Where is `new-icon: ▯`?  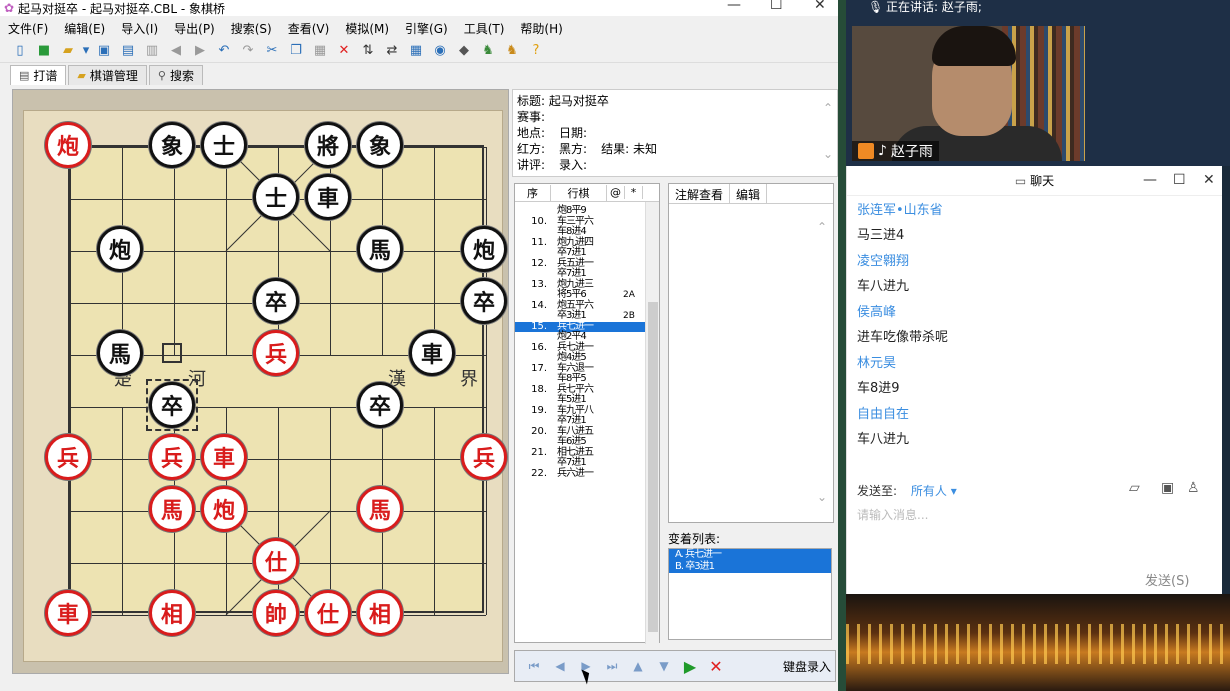 new-icon: ▯ is located at coordinates (20, 51).